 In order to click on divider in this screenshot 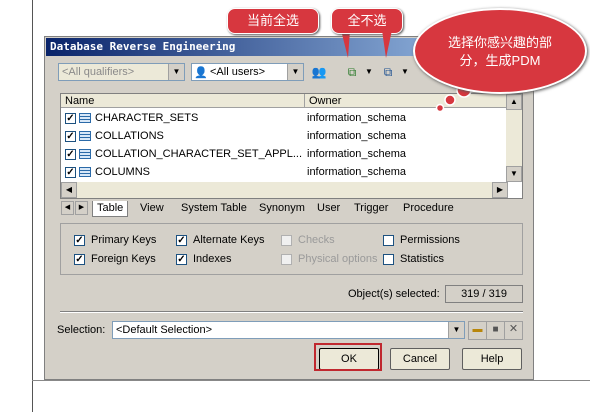, I will do `click(291, 312)`.